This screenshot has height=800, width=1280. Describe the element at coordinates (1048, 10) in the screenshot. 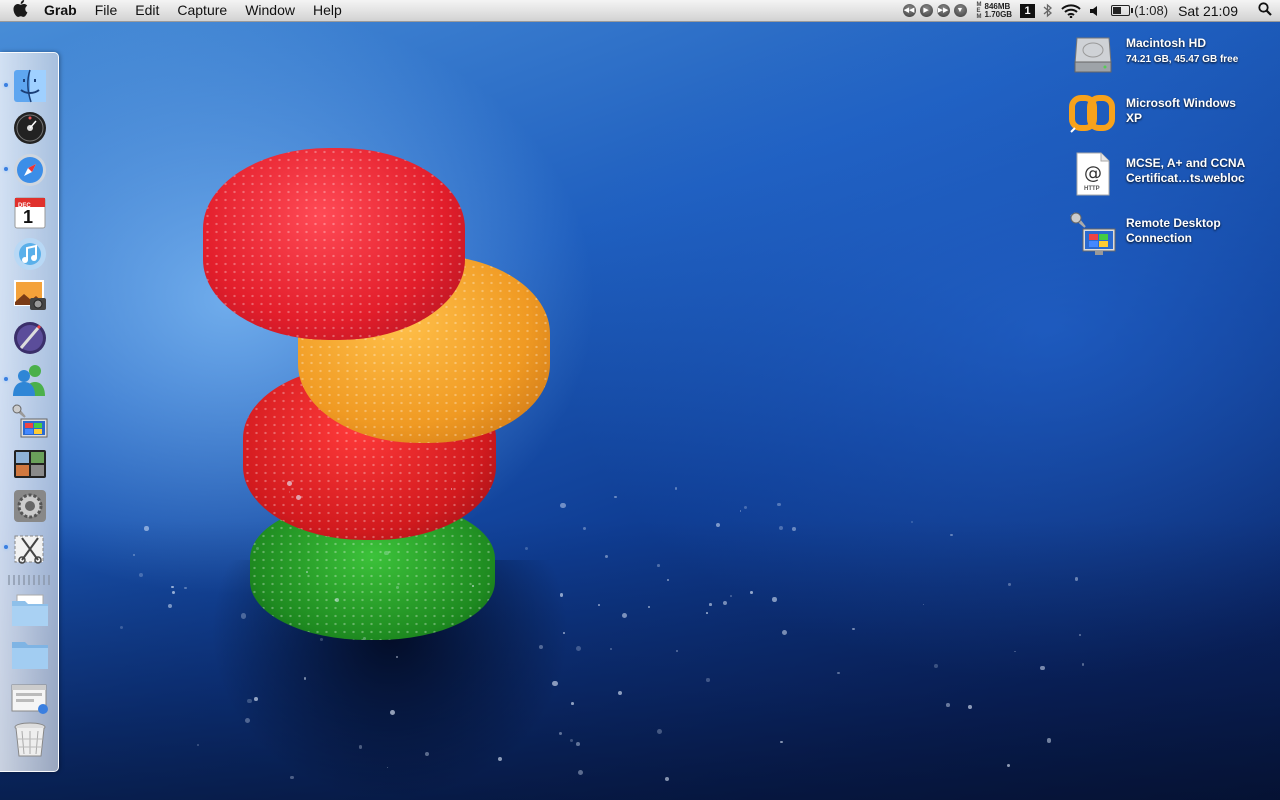

I see `bluetooth-icon` at that location.